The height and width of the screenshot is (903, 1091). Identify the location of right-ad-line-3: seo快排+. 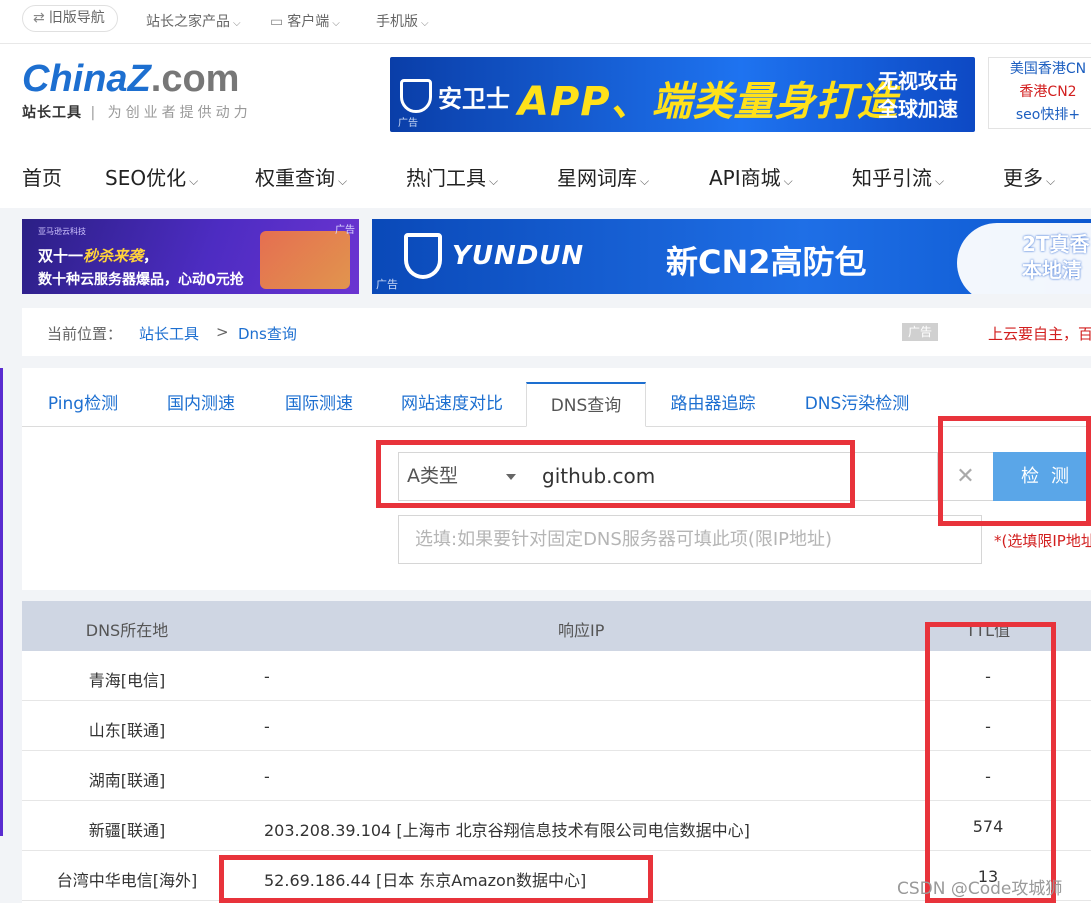
(1045, 115).